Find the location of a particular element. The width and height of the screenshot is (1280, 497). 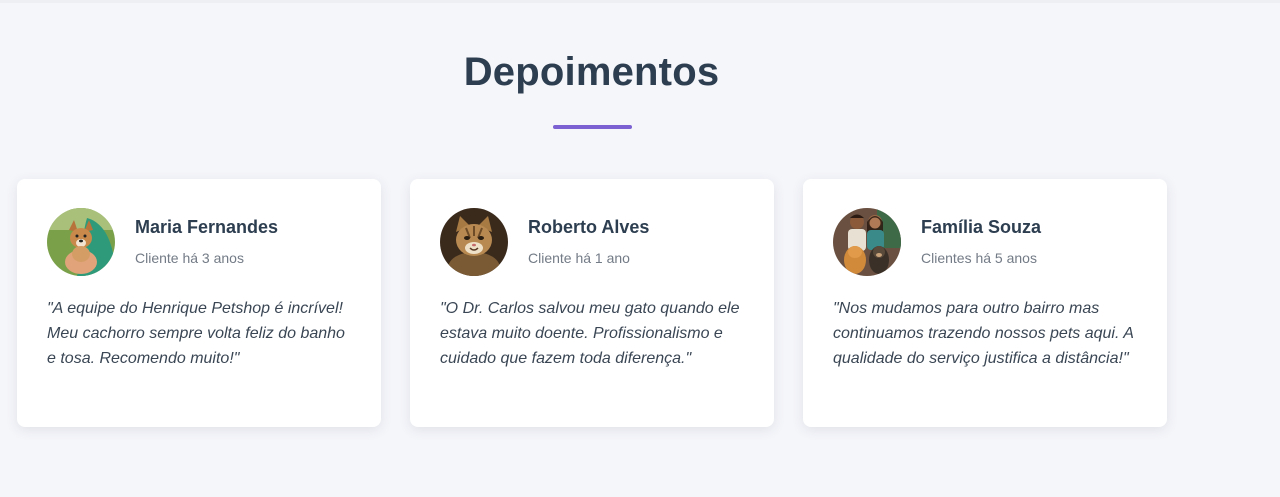

testimonial-since: Cliente há 3 anos is located at coordinates (189, 258).